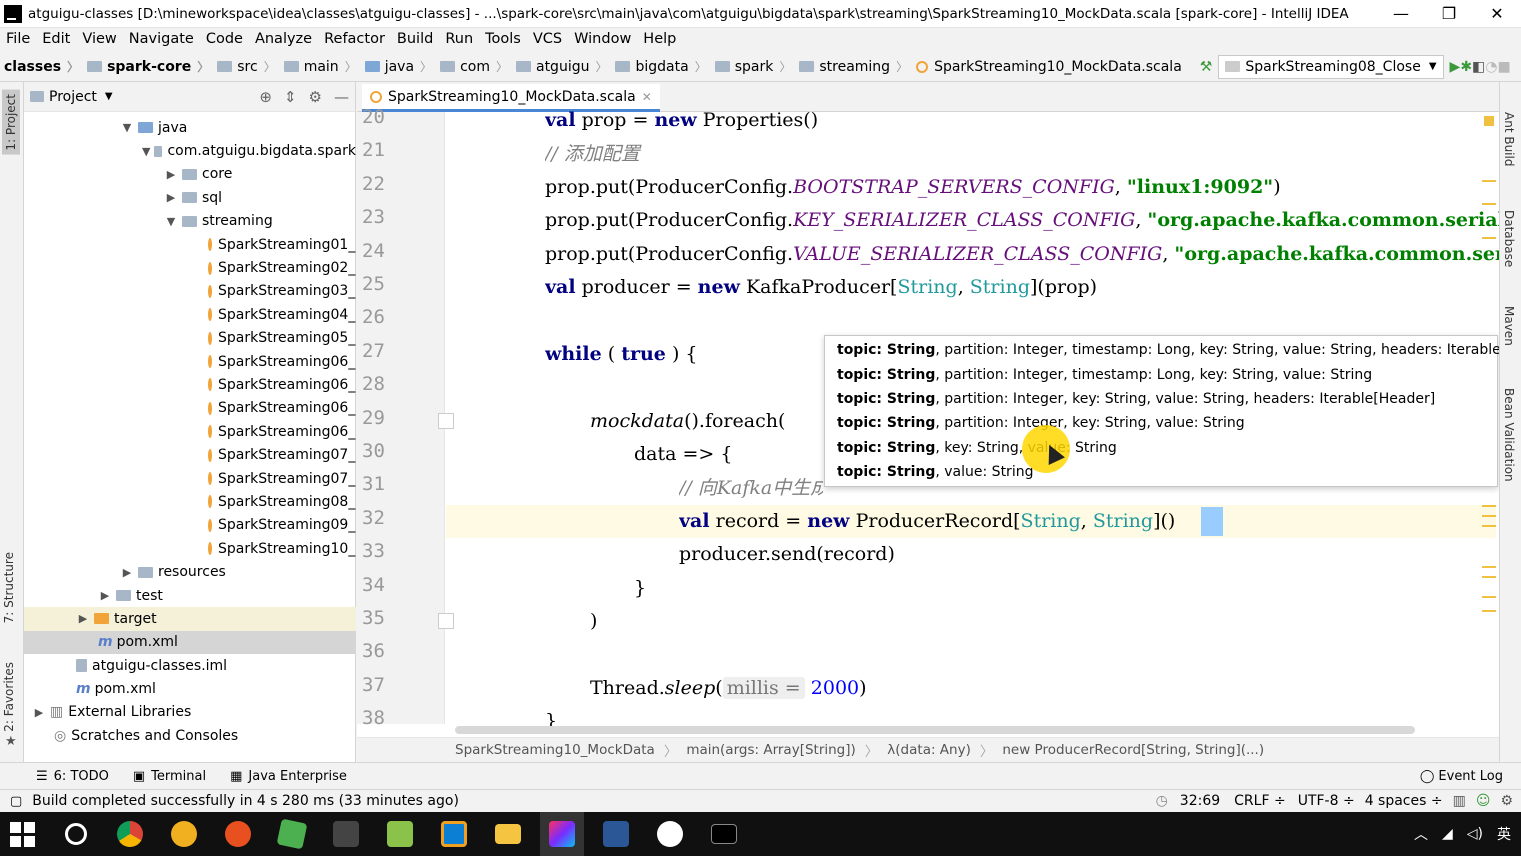 The width and height of the screenshot is (1521, 856). What do you see at coordinates (9, 697) in the screenshot?
I see `tab-favorites: 2: Favorites` at bounding box center [9, 697].